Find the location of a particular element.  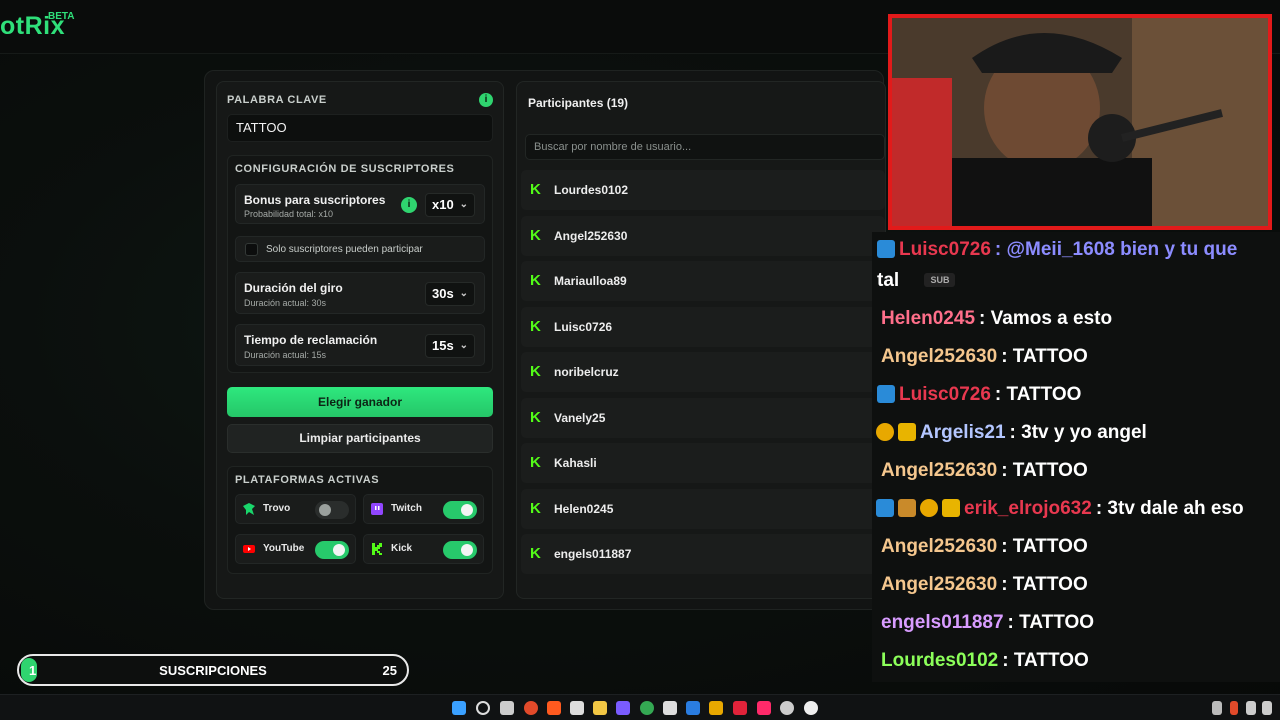

network-icon is located at coordinates (1251, 708).